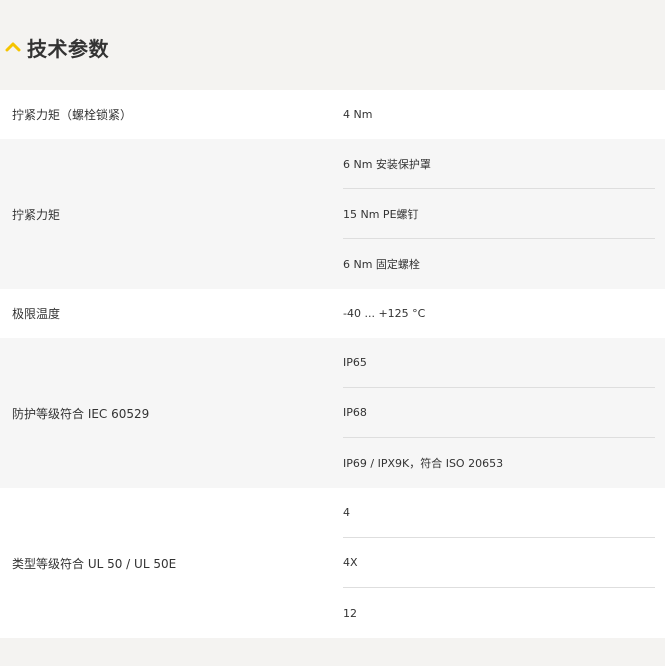  I want to click on spec-values: 4 Nm, so click(504, 114).